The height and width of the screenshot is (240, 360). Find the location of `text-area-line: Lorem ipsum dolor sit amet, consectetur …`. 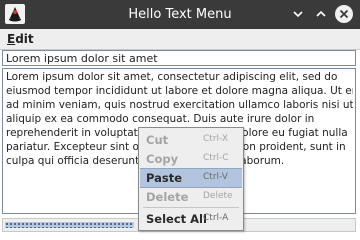

text-area-line: Lorem ipsum dolor sit amet, consectetur … is located at coordinates (172, 77).